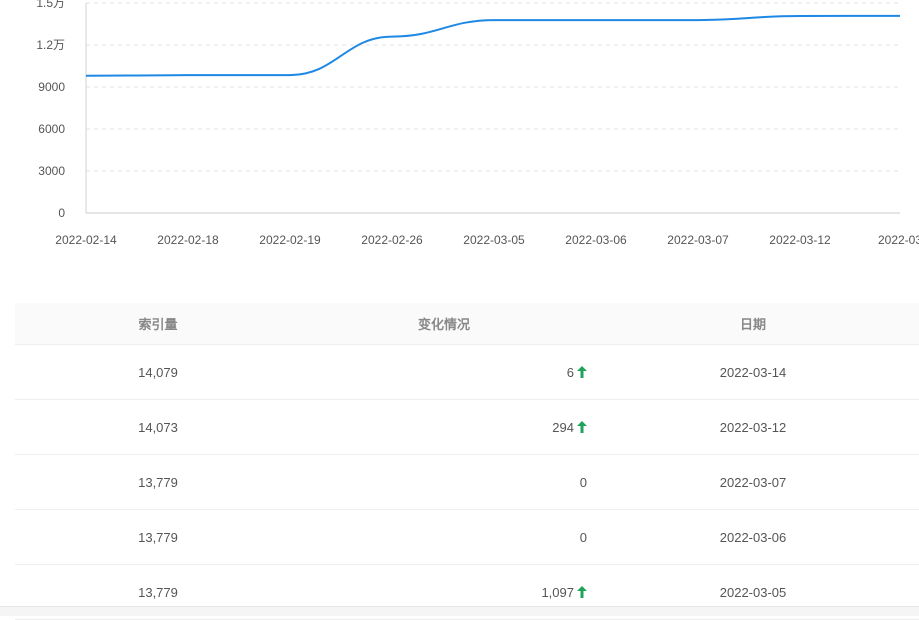  Describe the element at coordinates (487, 372) in the screenshot. I see `change-wrapper: 6` at that location.